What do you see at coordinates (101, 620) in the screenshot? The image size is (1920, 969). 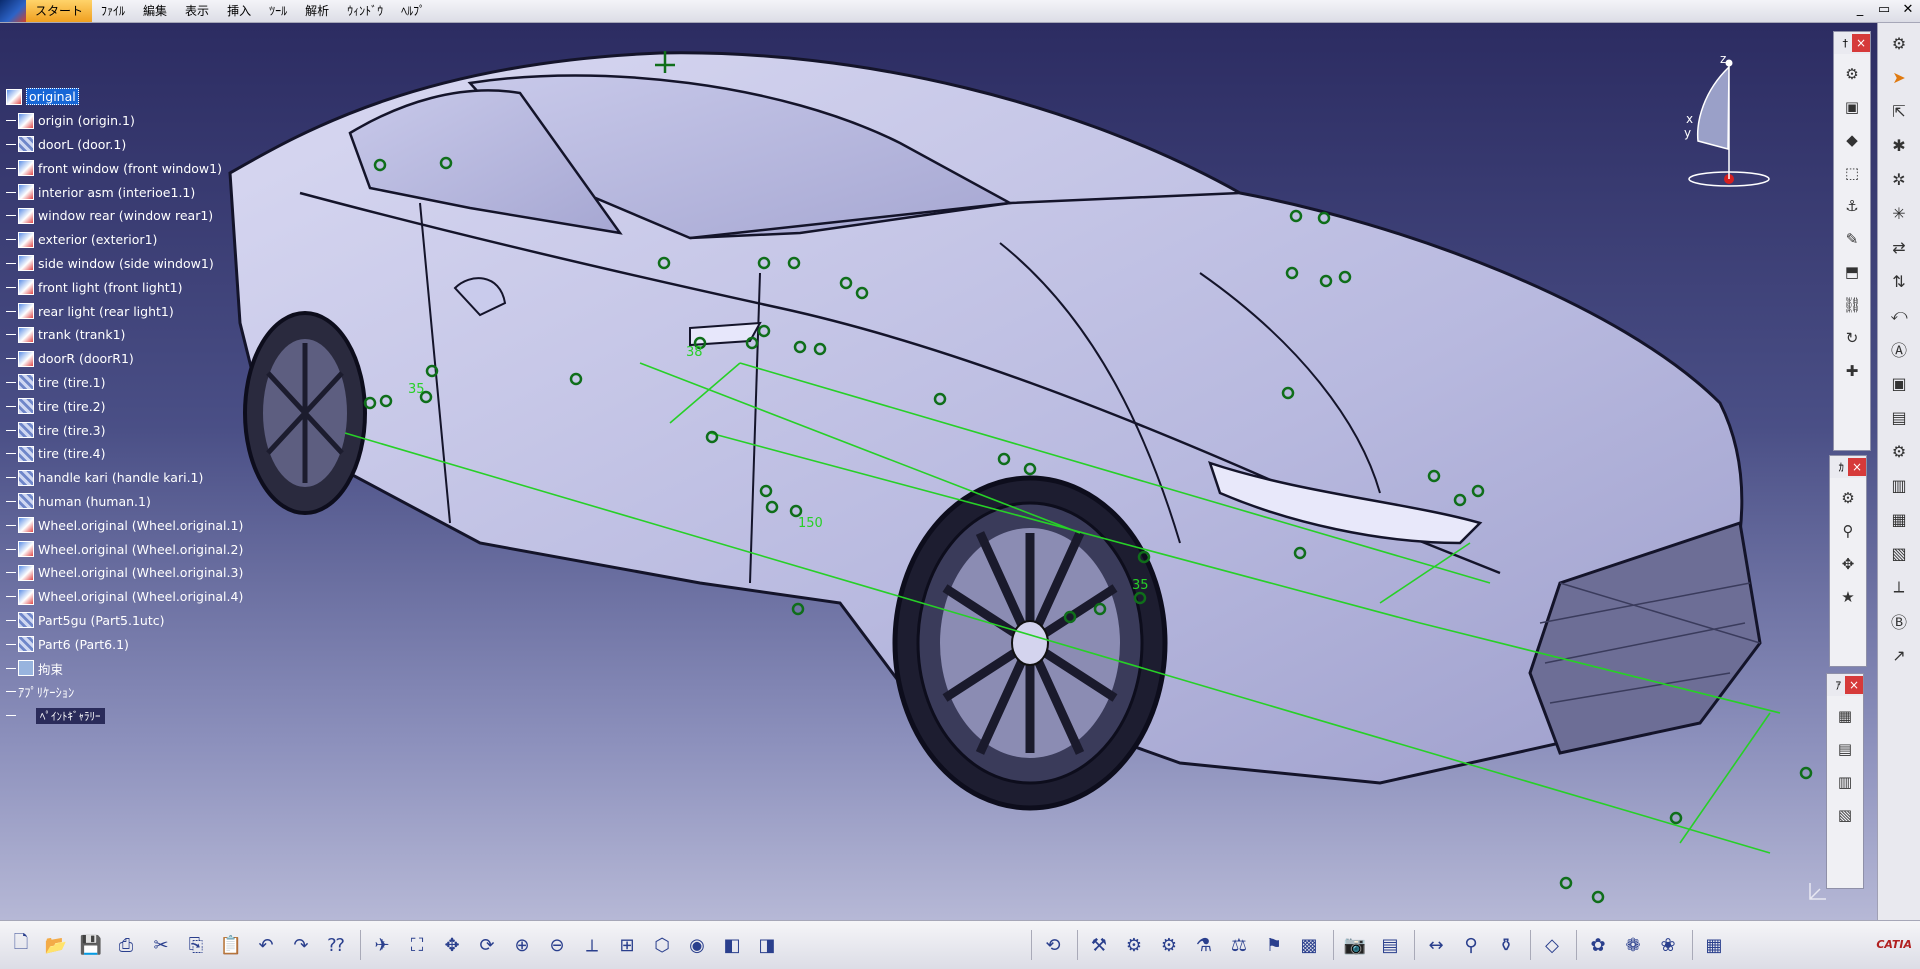 I see `tree-node-label: Part5gu (Part5.1utc)` at bounding box center [101, 620].